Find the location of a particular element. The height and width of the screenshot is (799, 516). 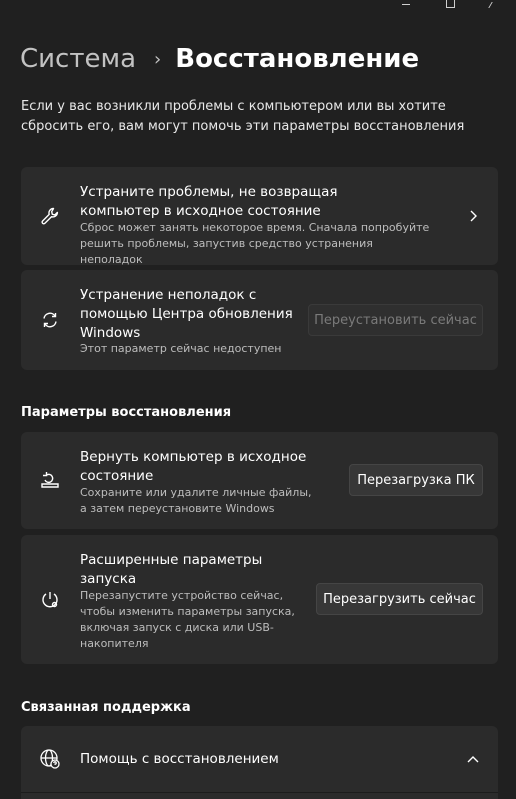

globe-help-icon is located at coordinates (50, 759).